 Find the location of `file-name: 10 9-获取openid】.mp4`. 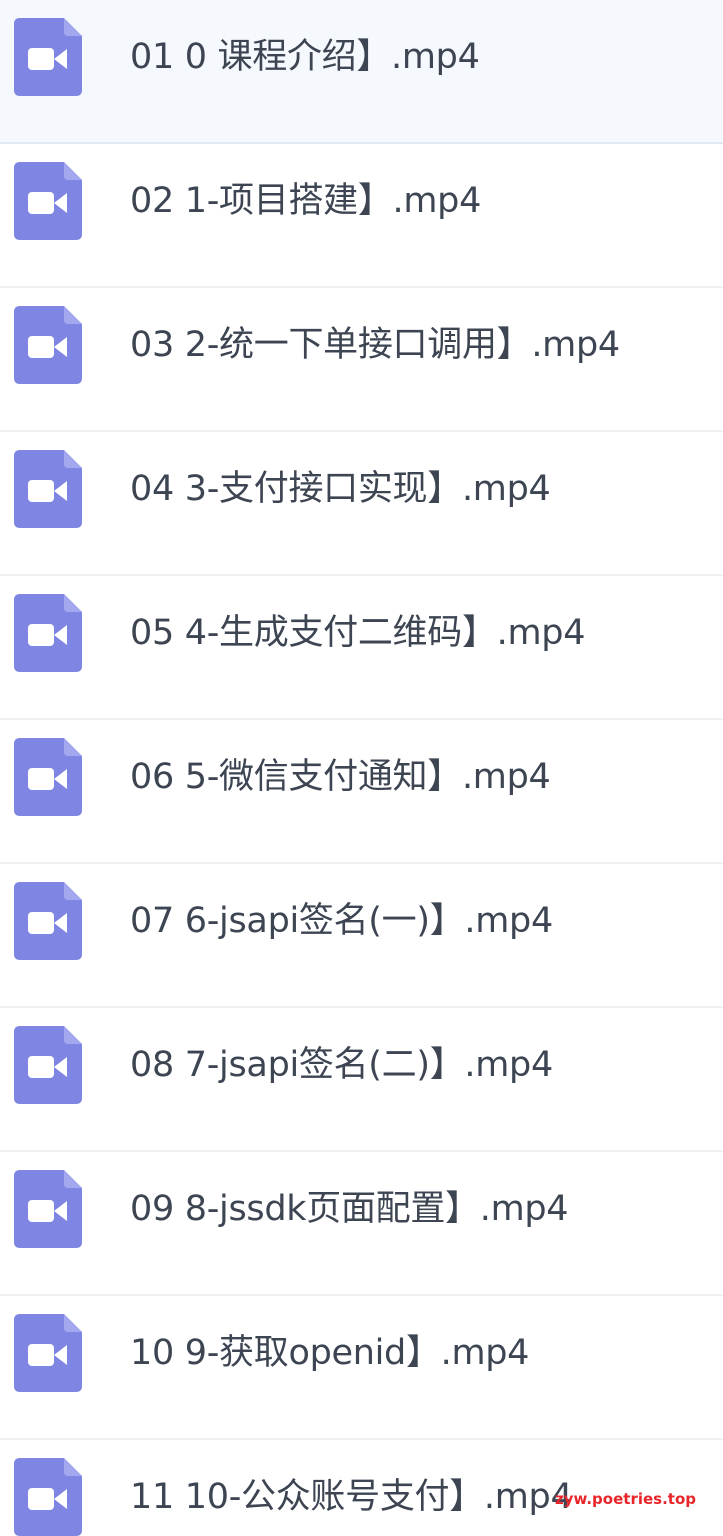

file-name: 10 9-获取openid】.mp4 is located at coordinates (329, 1353).